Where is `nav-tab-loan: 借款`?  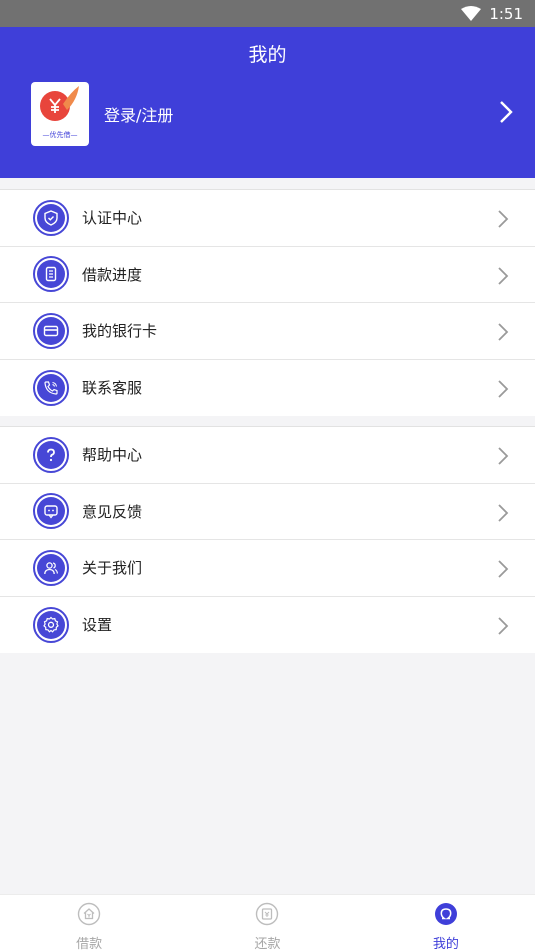
nav-tab-loan: 借款 is located at coordinates (89, 923).